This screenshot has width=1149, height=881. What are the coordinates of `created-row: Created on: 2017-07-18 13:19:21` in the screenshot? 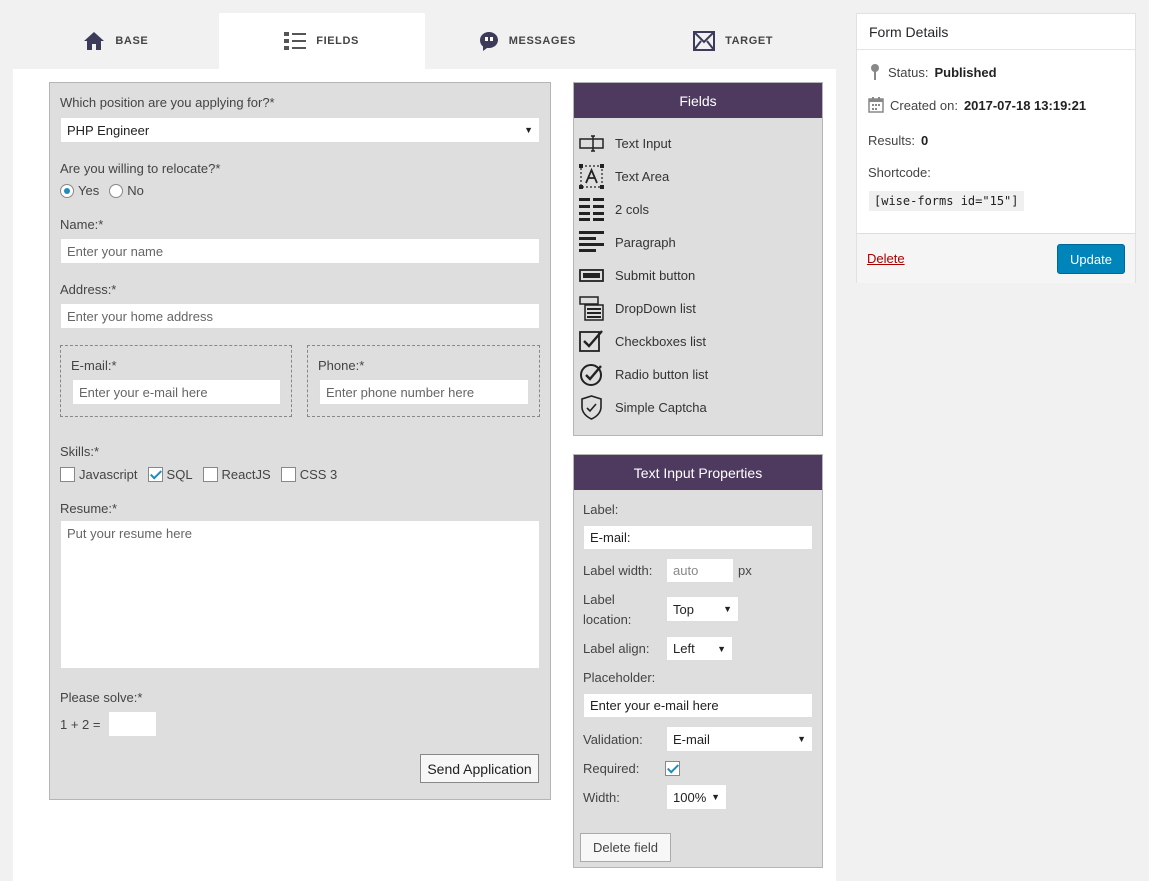 It's located at (977, 105).